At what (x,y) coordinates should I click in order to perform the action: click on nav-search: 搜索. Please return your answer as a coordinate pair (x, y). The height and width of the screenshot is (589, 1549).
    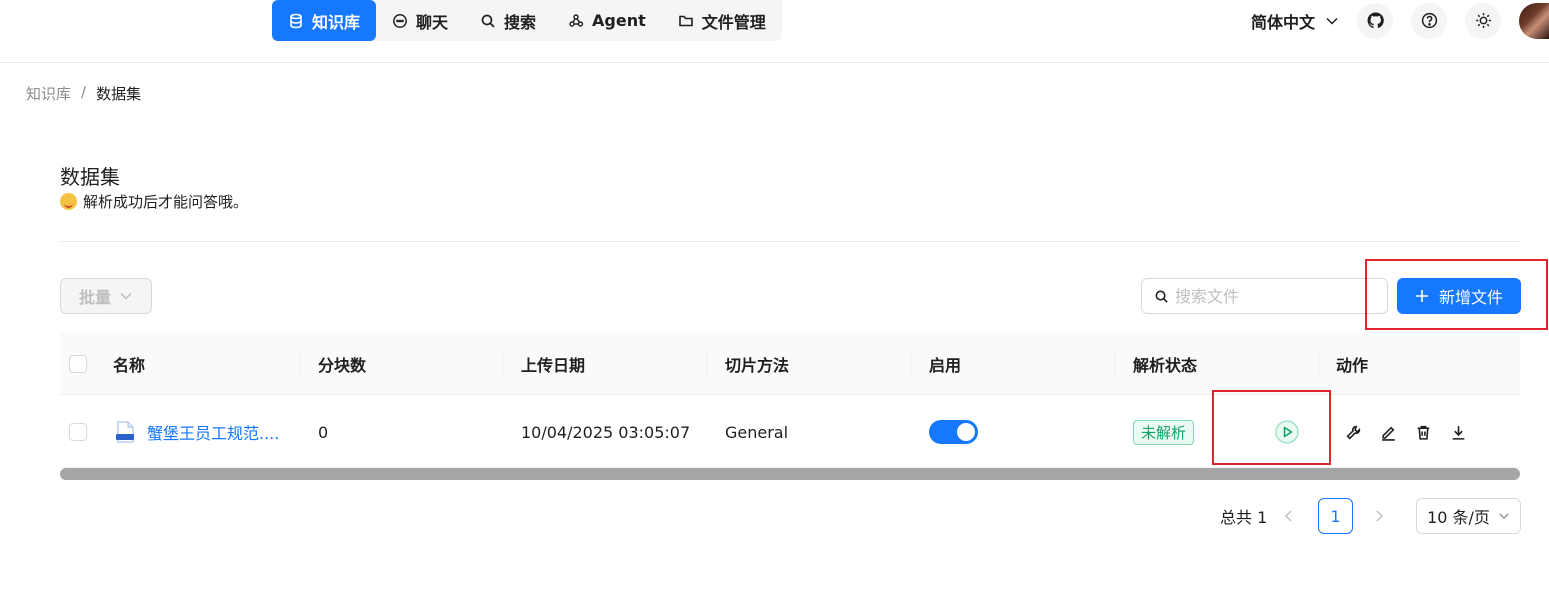
    Looking at the image, I should click on (508, 20).